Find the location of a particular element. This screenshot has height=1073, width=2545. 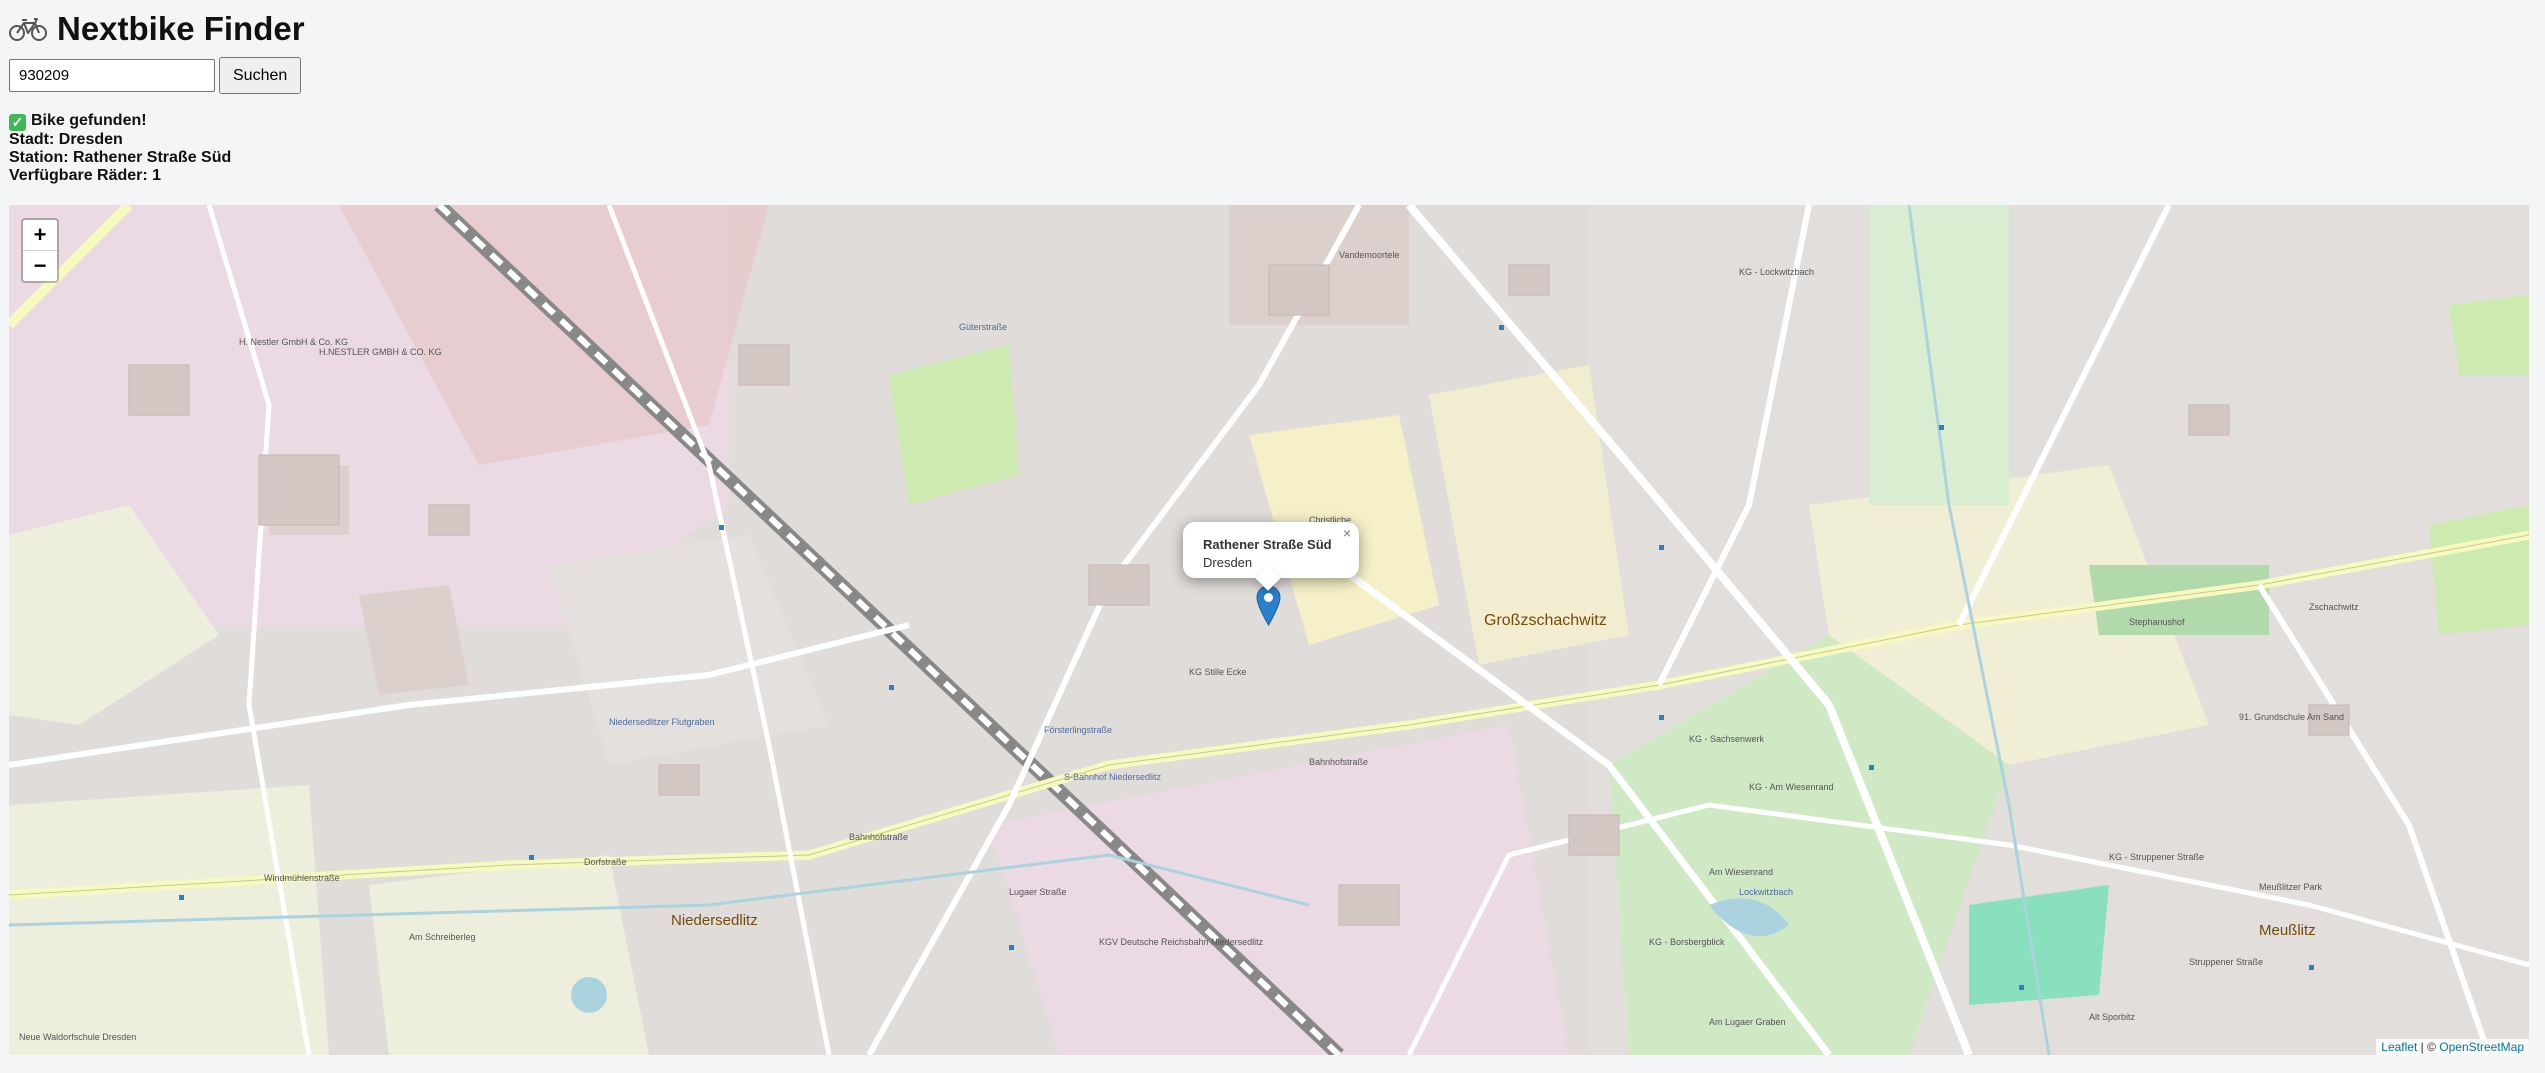

map-marker-icon is located at coordinates (1268, 608).